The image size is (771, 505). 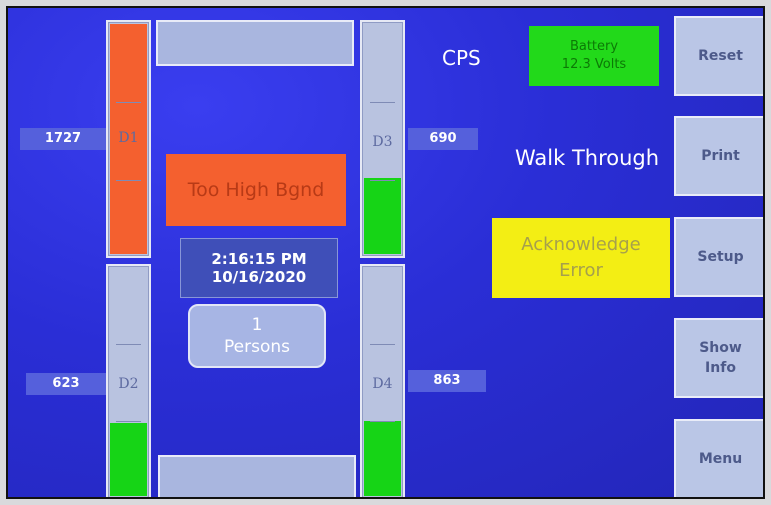 I want to click on detector-d2-value: 623, so click(x=66, y=384).